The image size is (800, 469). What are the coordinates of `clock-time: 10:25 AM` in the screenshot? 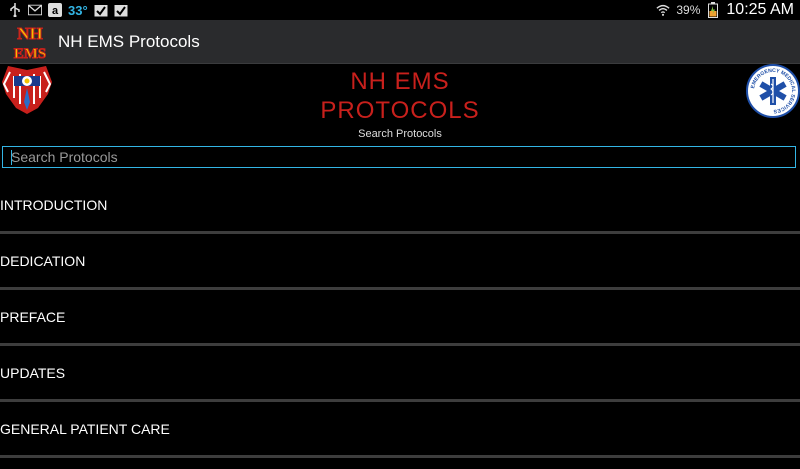 It's located at (760, 9).